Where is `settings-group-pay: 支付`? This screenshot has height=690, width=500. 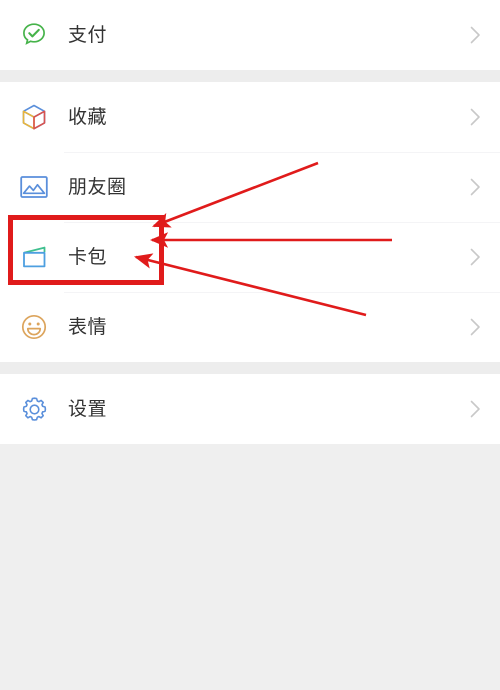 settings-group-pay: 支付 is located at coordinates (250, 35).